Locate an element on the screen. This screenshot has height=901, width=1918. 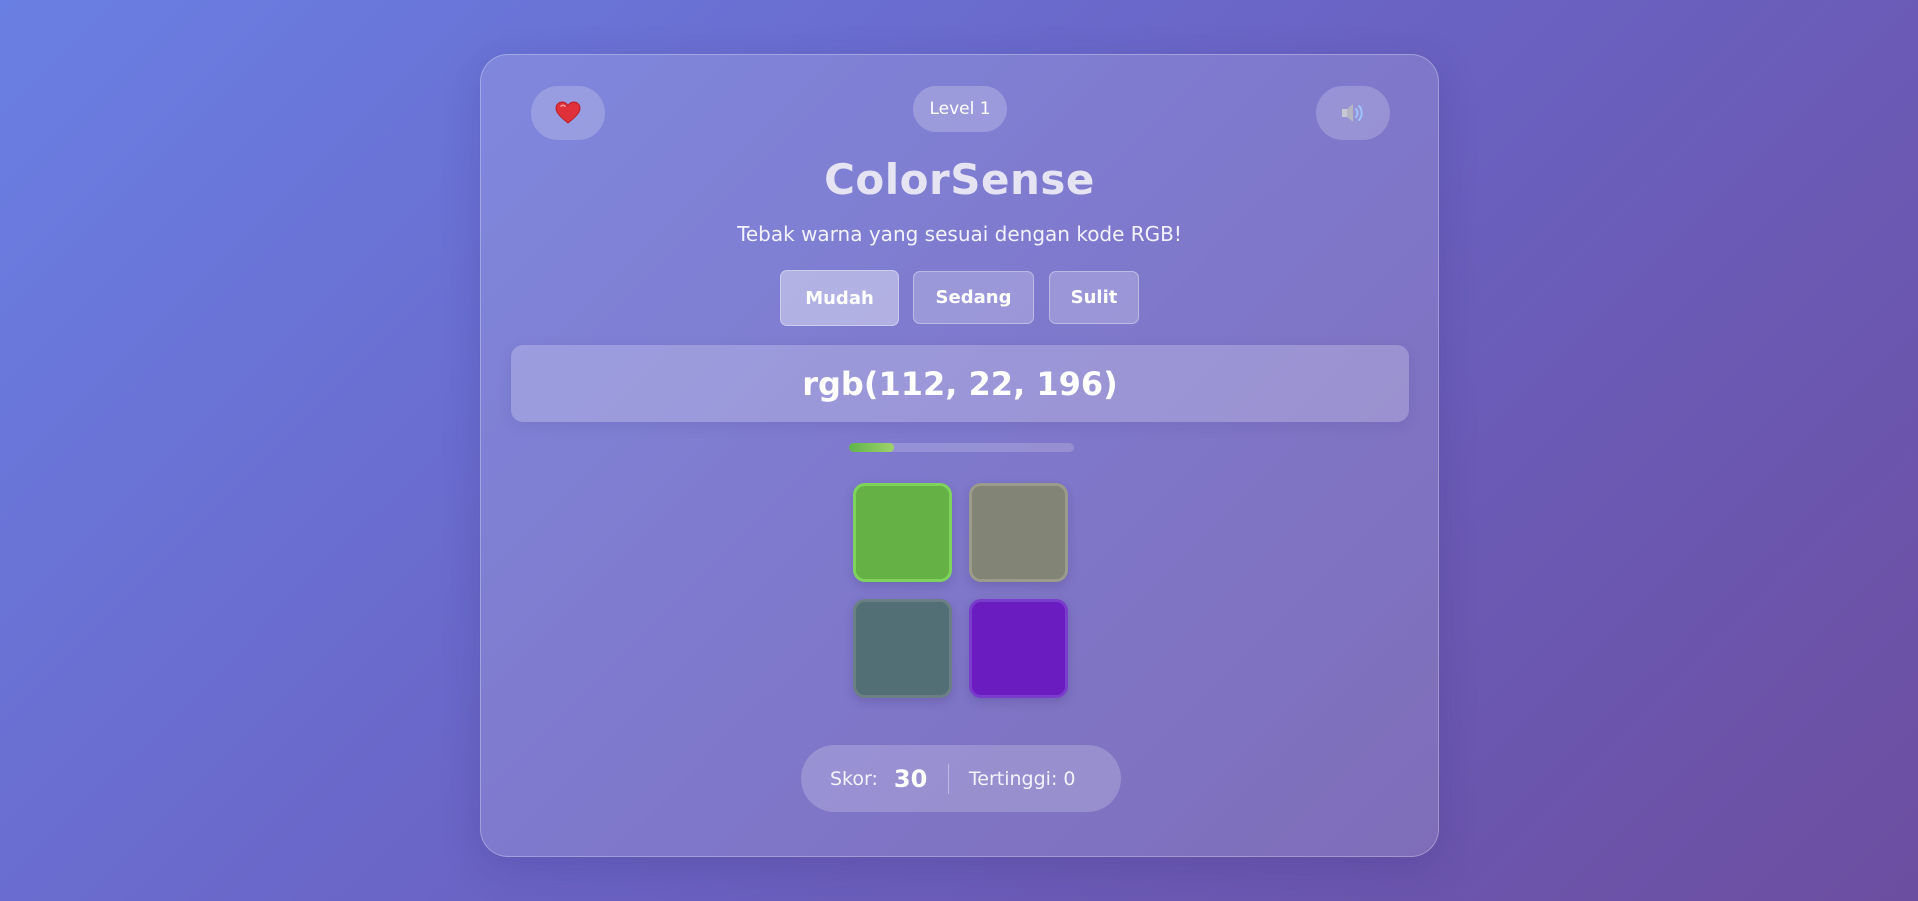
difficulty-hard-button: Sulit is located at coordinates (1094, 297).